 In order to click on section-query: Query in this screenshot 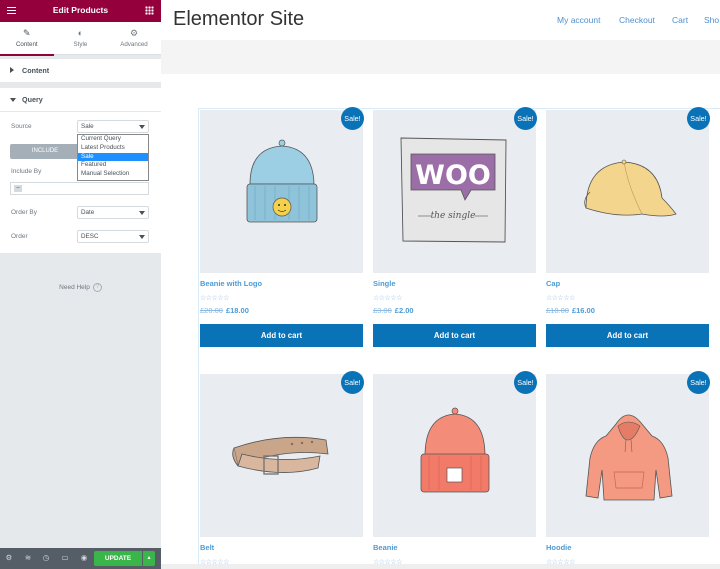, I will do `click(80, 100)`.